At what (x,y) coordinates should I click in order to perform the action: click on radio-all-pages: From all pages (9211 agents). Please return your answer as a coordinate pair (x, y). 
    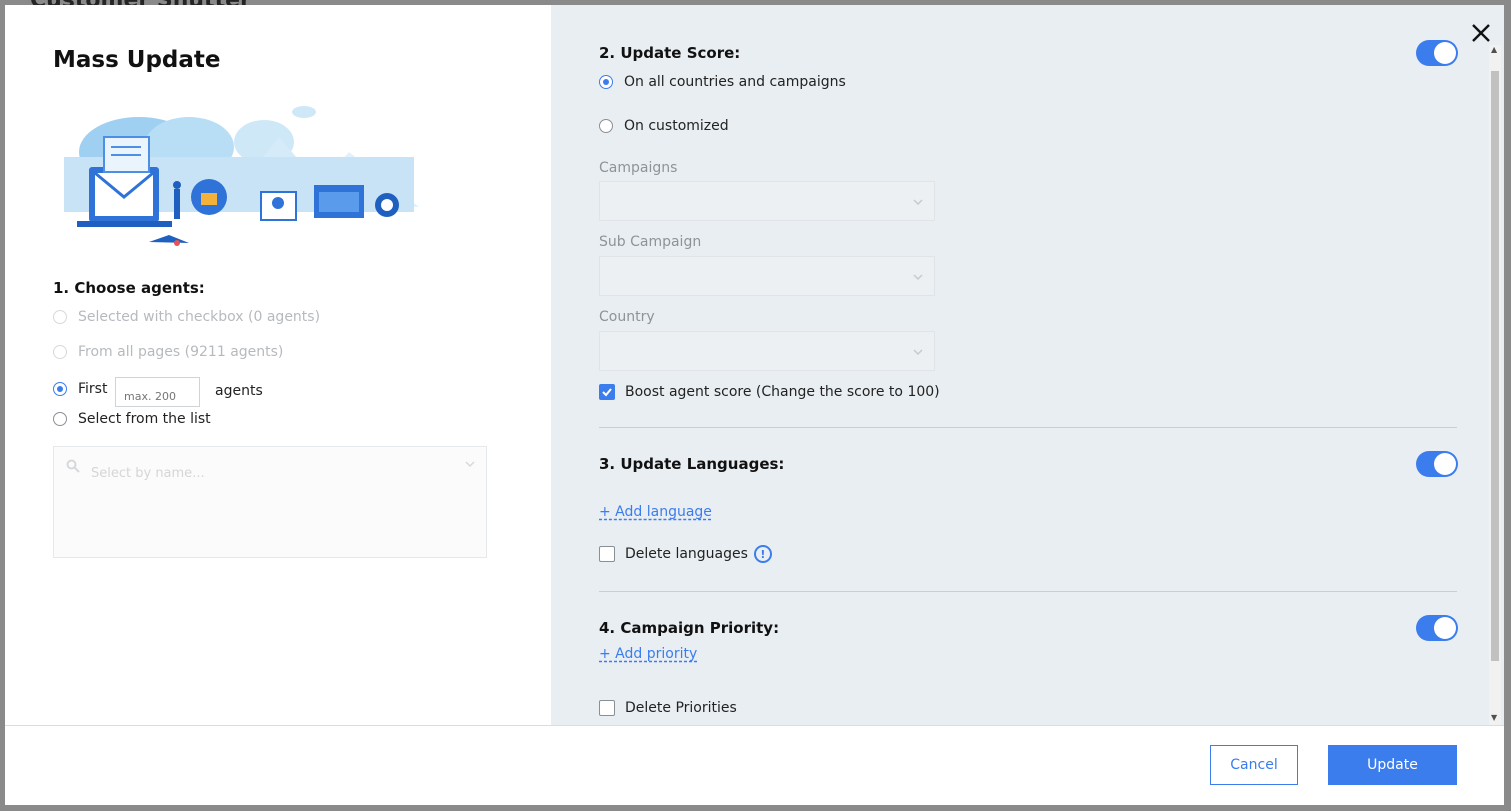
    Looking at the image, I should click on (168, 352).